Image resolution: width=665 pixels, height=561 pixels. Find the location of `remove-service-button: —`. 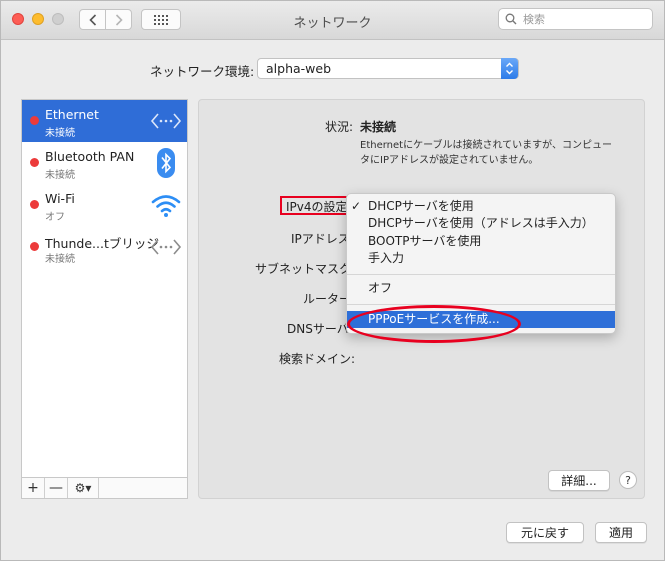

remove-service-button: — is located at coordinates (56, 488).